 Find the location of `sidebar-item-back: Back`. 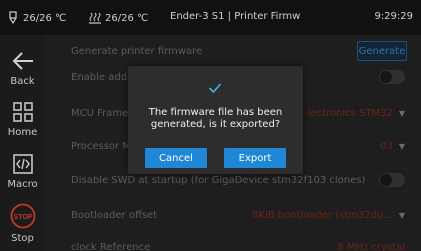

sidebar-item-back: Back is located at coordinates (22, 68).